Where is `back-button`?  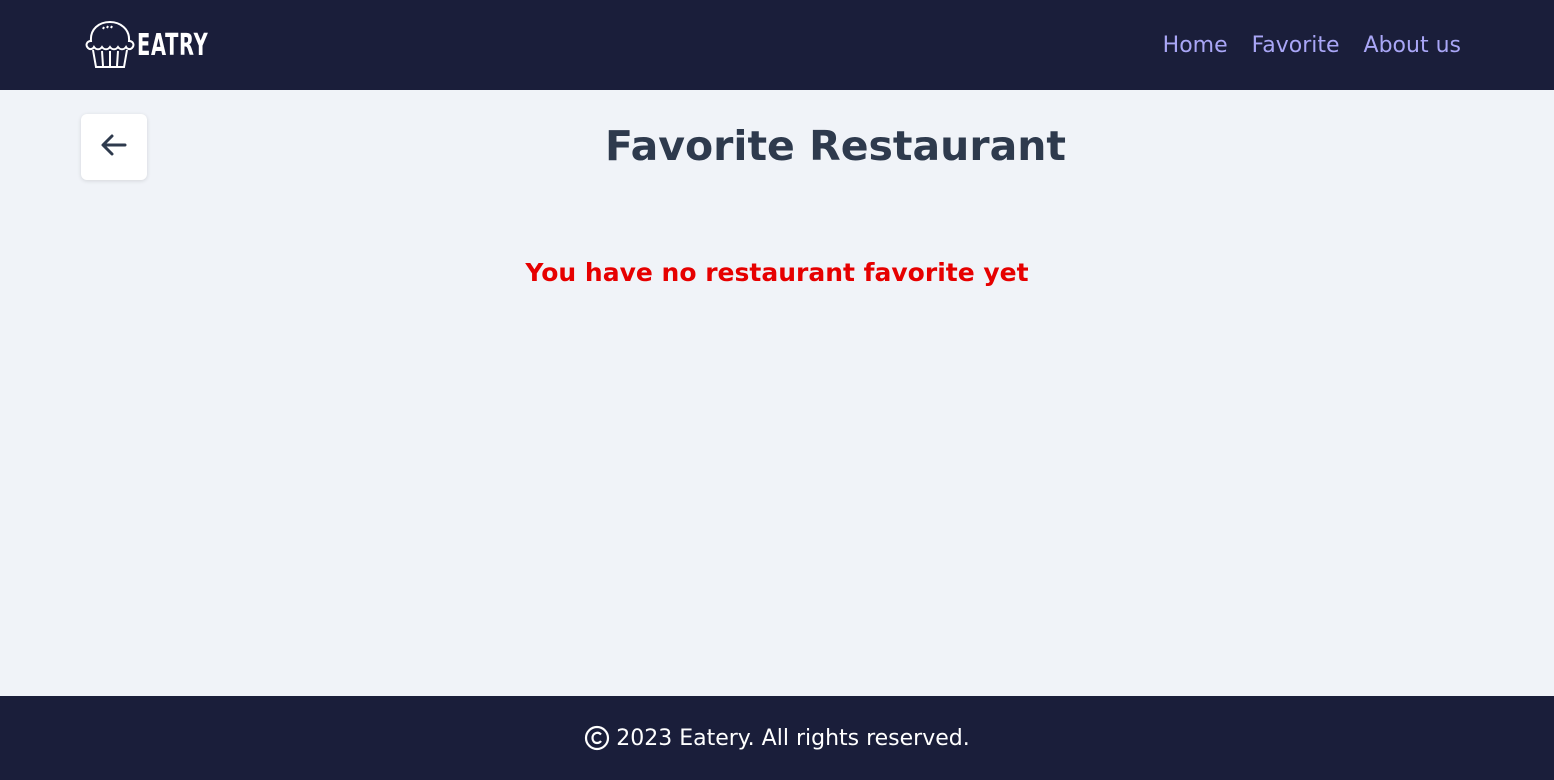 back-button is located at coordinates (114, 147).